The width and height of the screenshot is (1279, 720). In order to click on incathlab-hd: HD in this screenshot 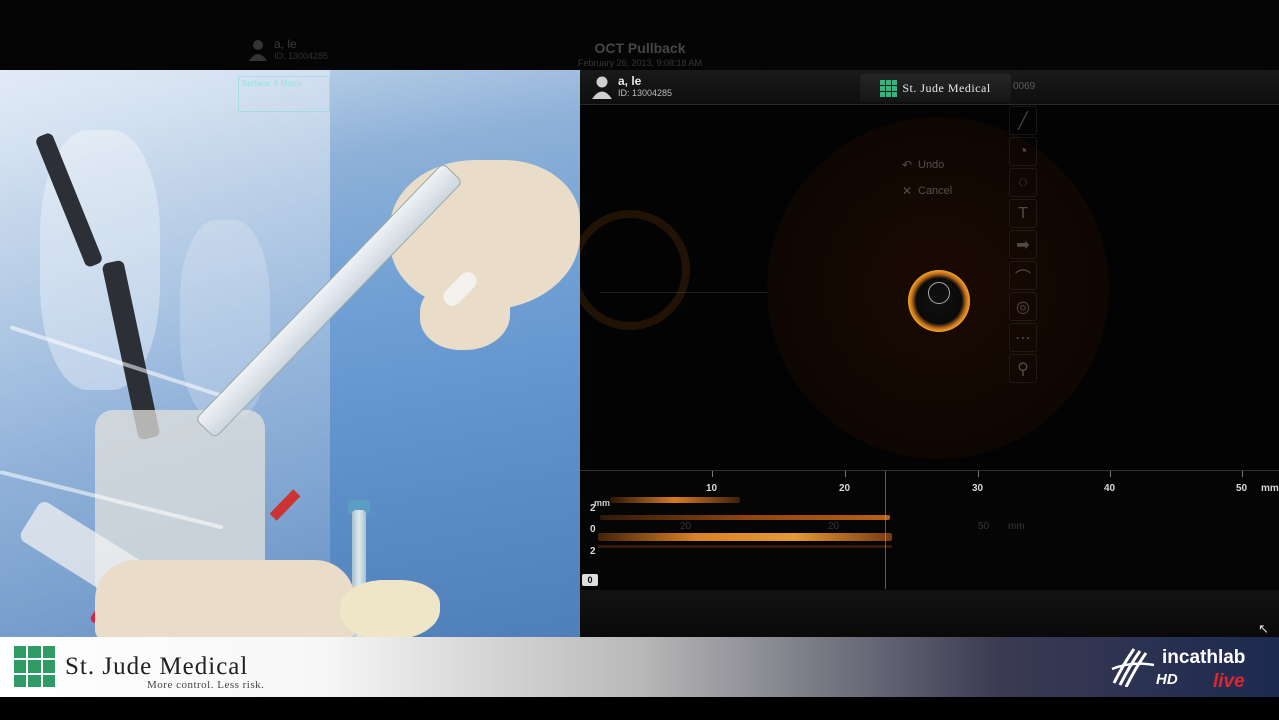, I will do `click(1167, 679)`.